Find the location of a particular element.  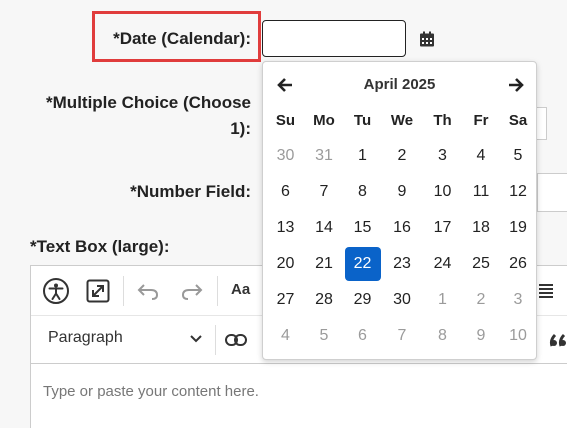

calendar-day: 26 is located at coordinates (518, 264).